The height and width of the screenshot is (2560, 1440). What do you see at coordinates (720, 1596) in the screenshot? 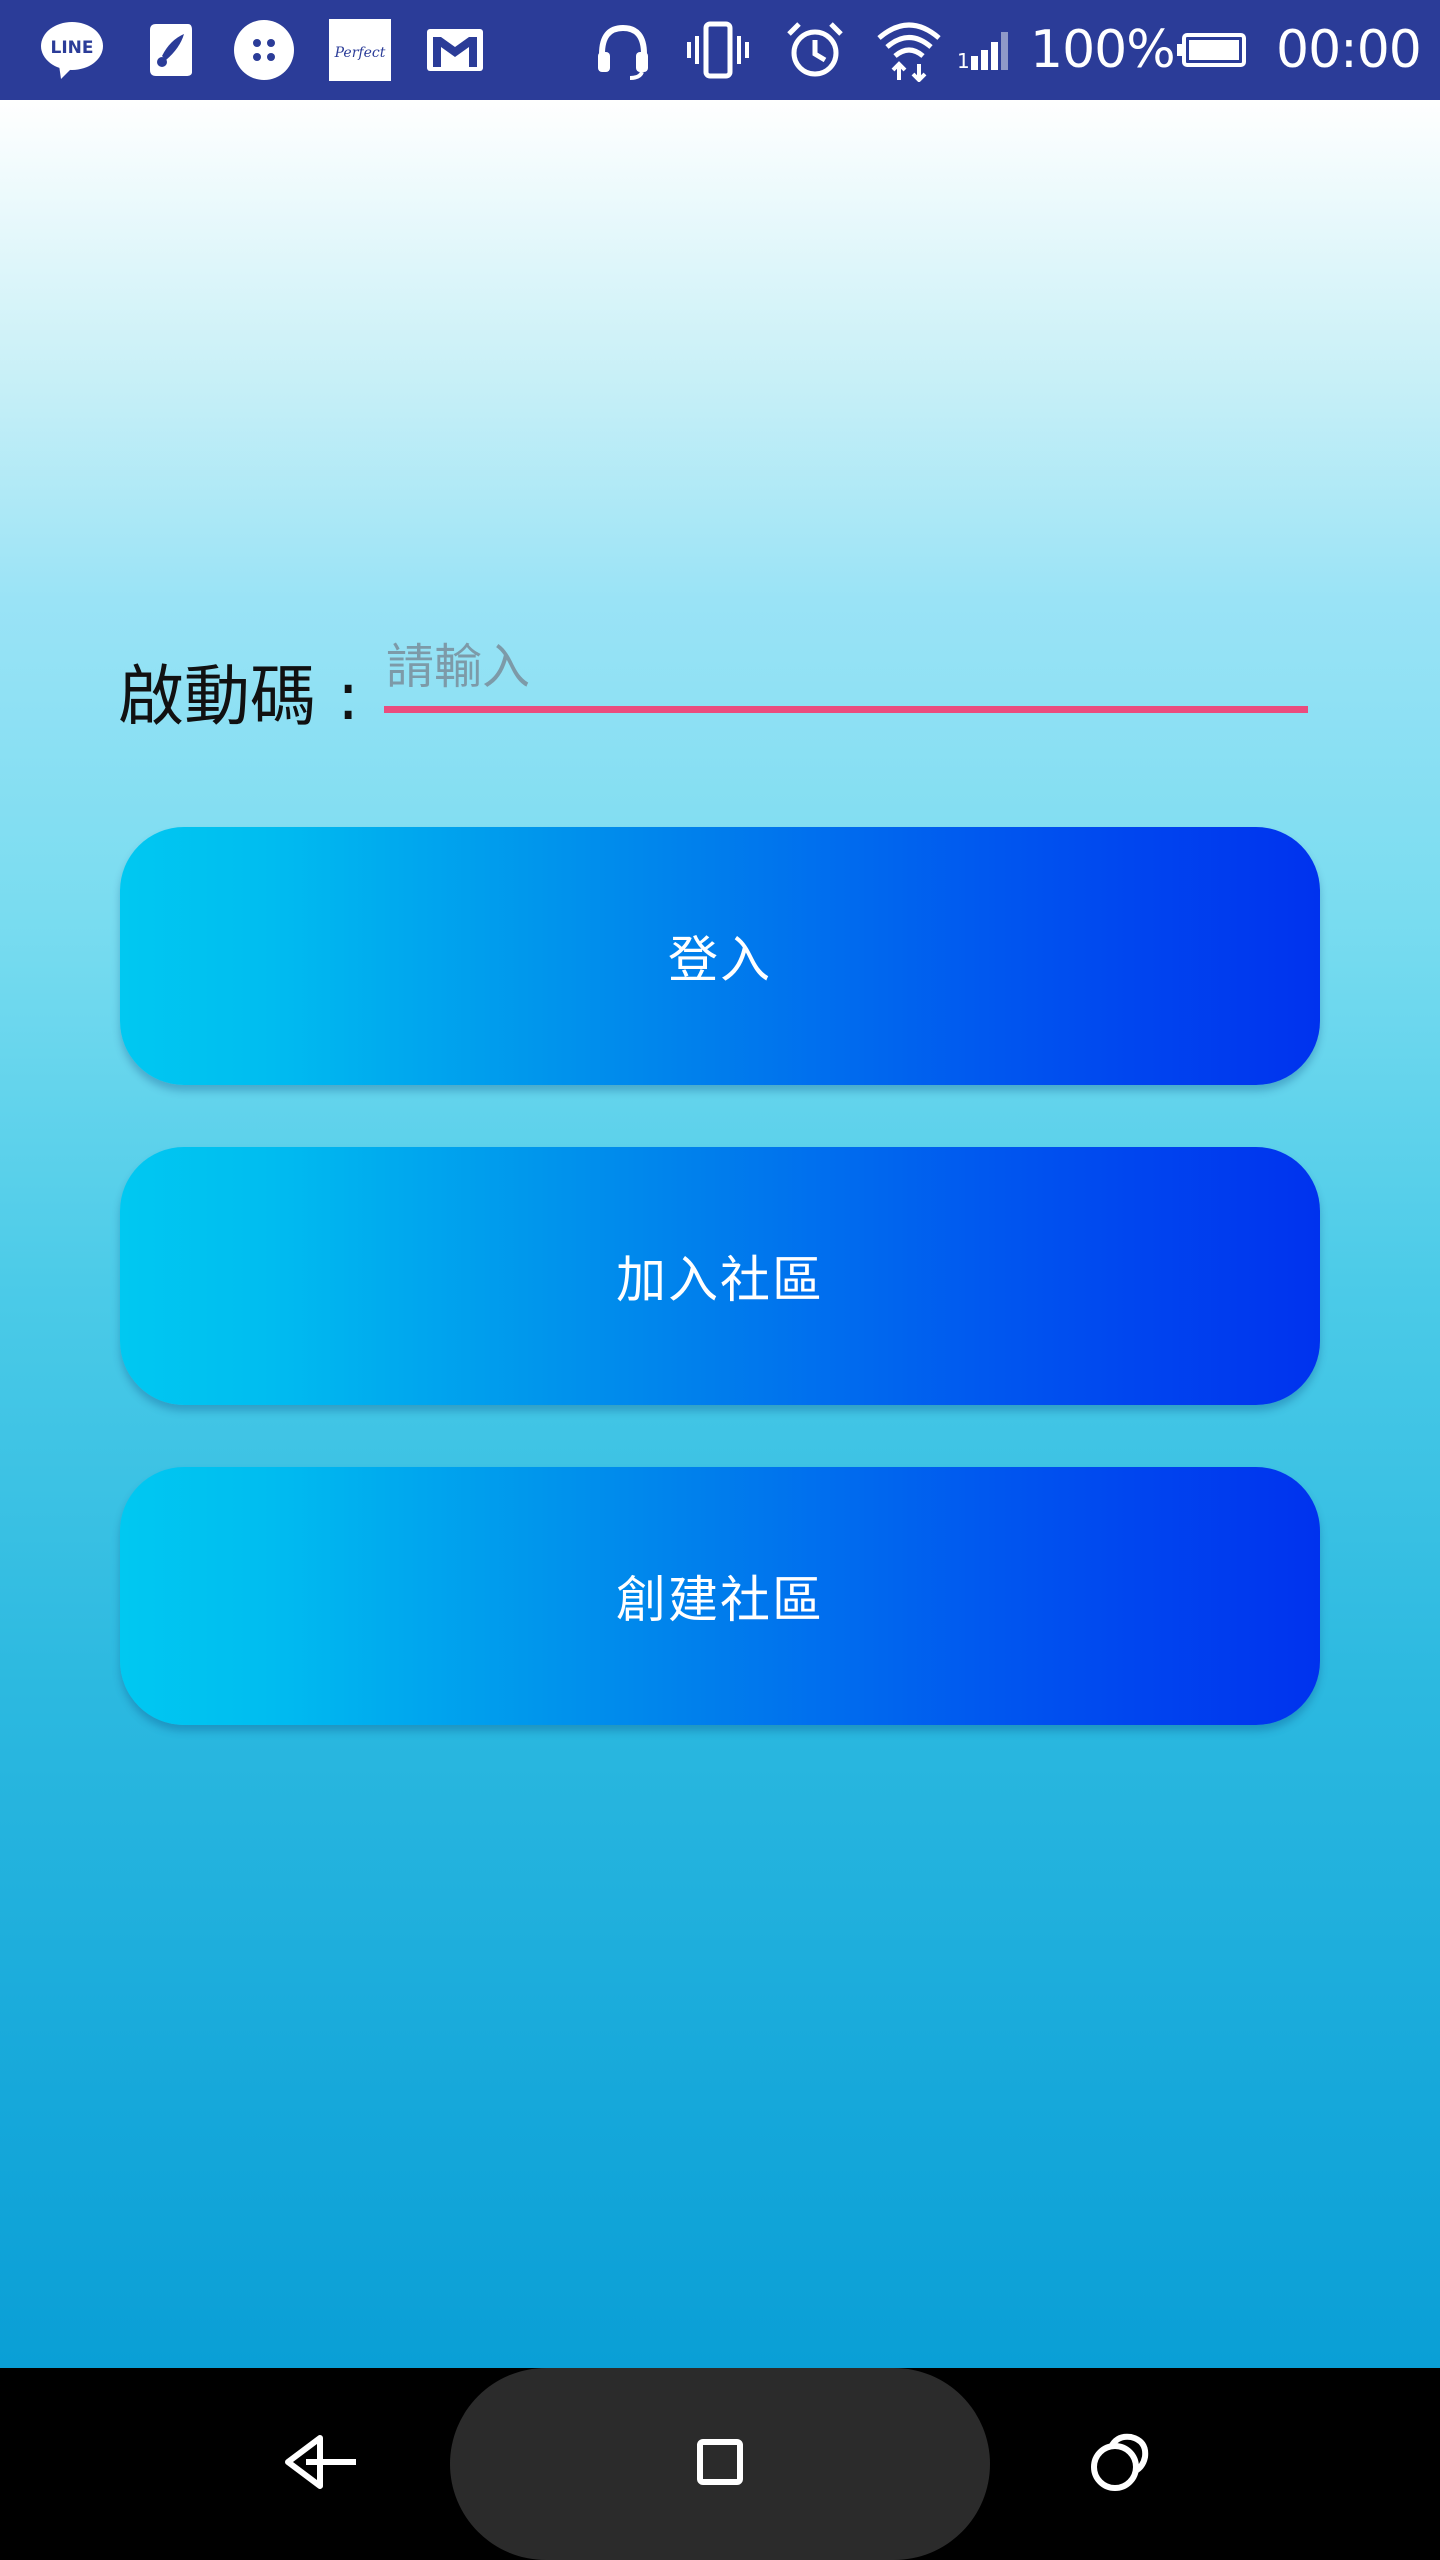
I see `create-community-button: 創建社區` at bounding box center [720, 1596].